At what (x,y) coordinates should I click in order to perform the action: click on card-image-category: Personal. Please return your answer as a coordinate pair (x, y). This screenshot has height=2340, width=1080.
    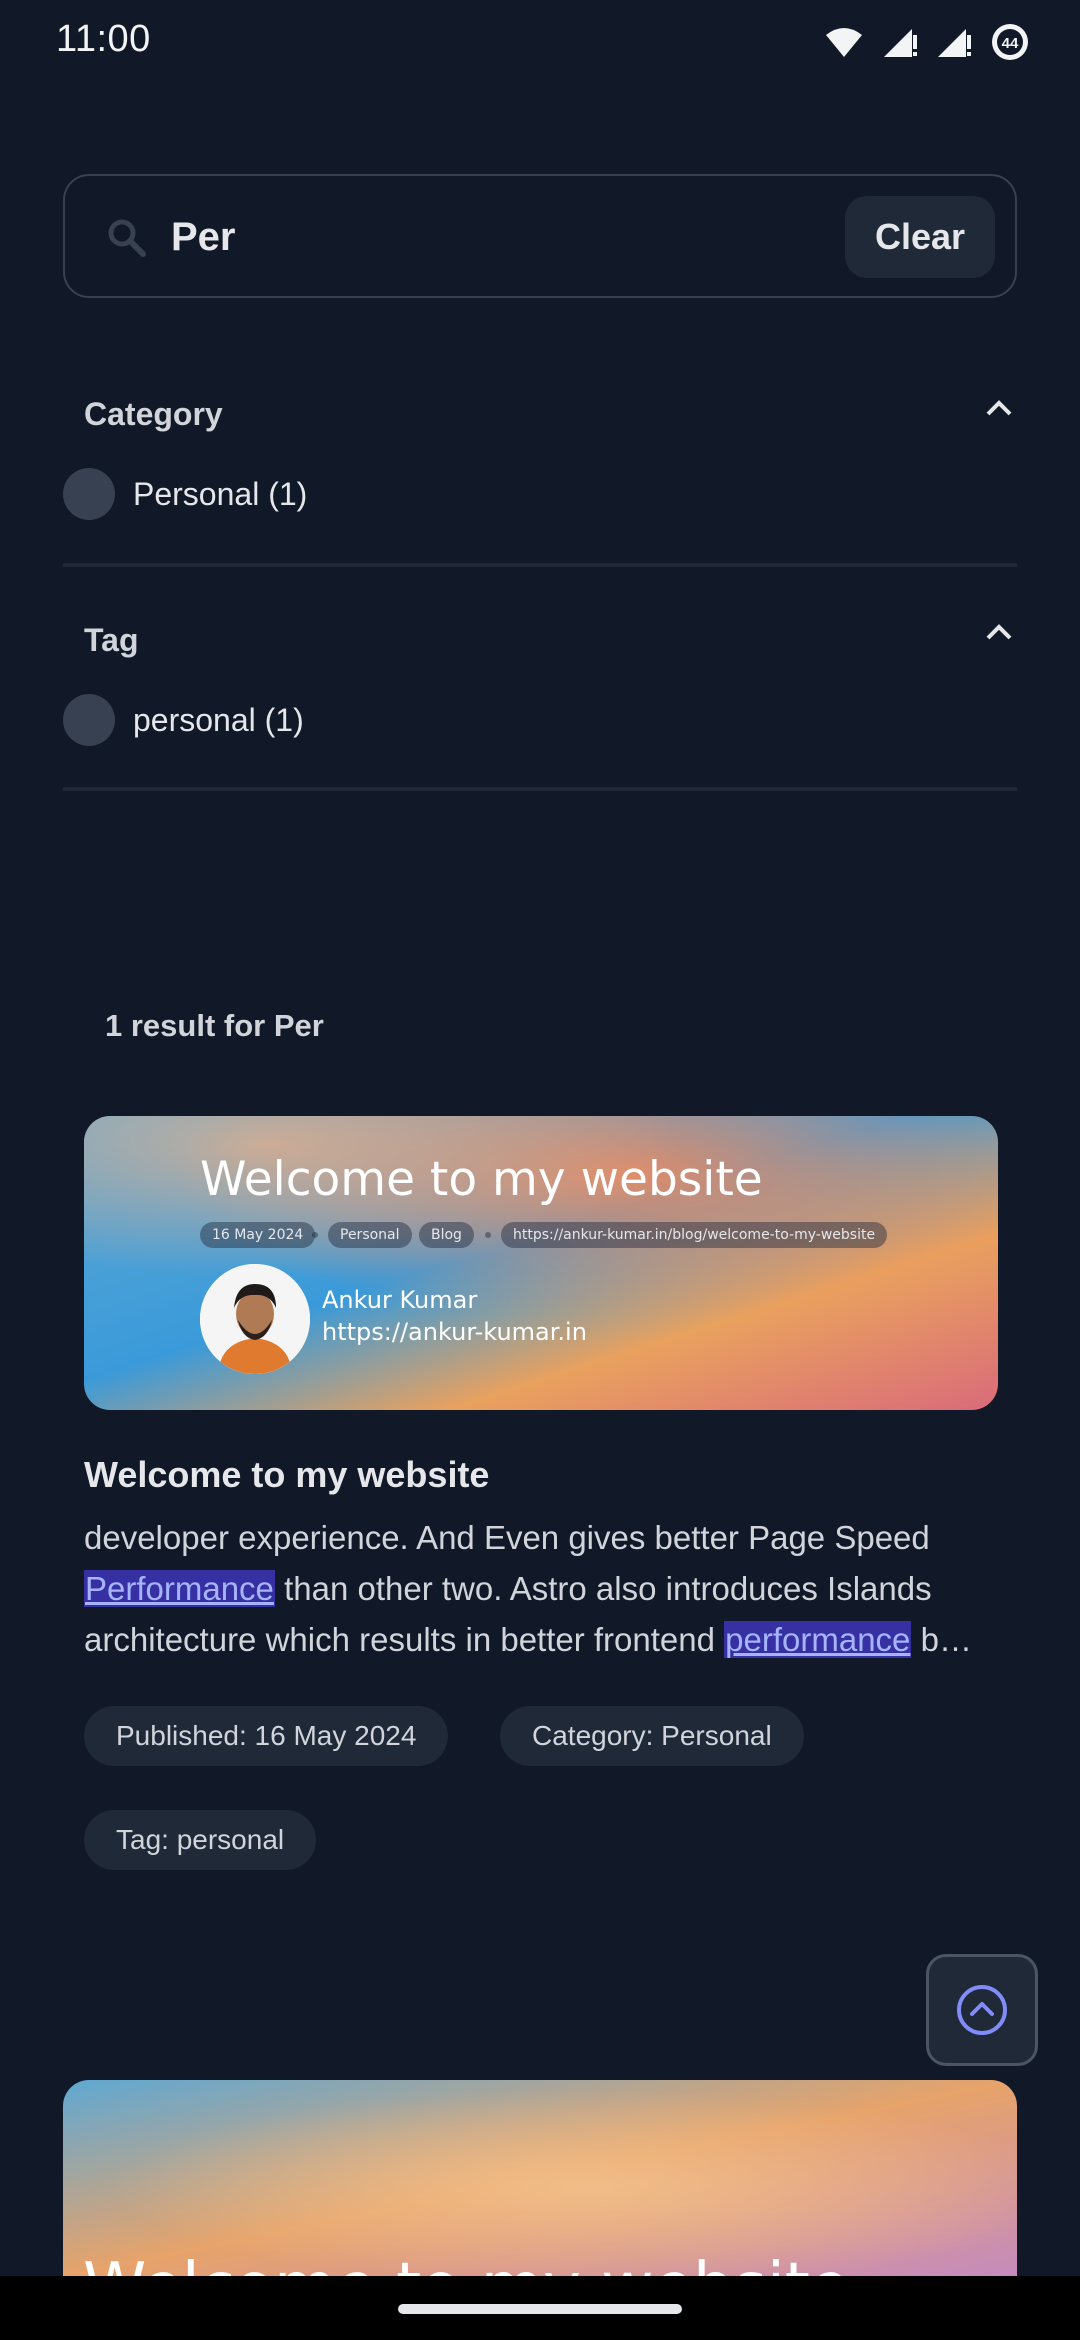
    Looking at the image, I should click on (370, 1235).